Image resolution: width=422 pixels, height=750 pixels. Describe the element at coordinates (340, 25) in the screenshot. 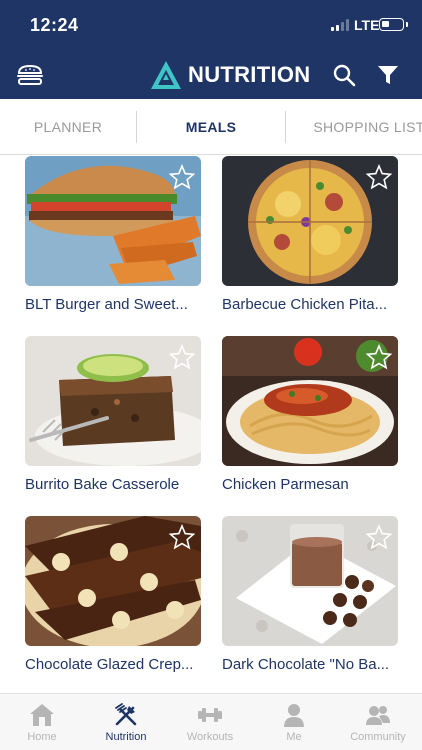

I see `signal-icon` at that location.